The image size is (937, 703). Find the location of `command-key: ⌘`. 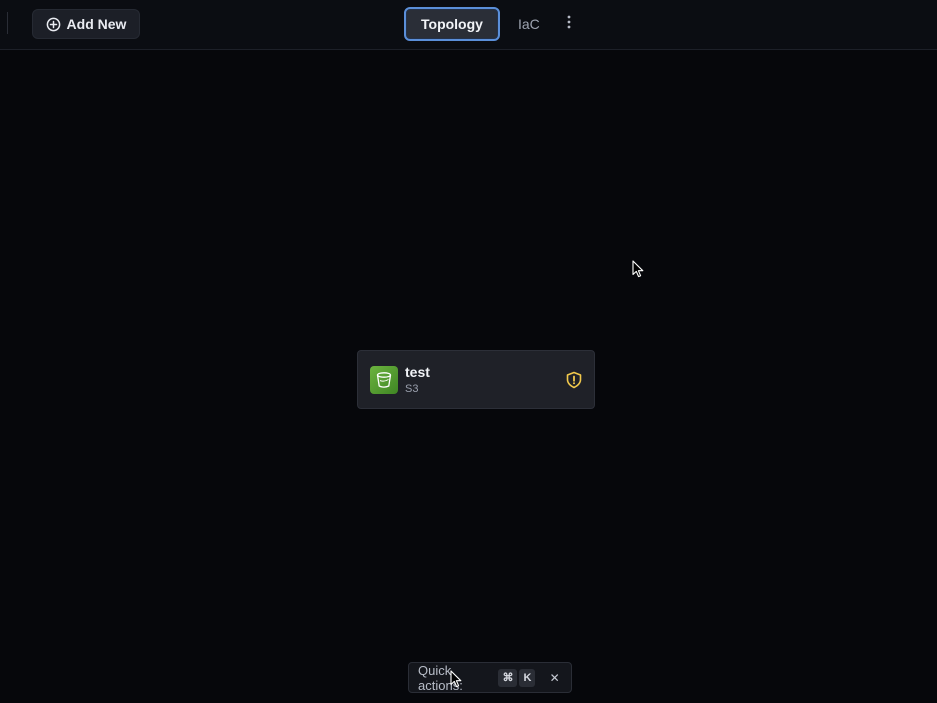

command-key: ⌘ is located at coordinates (508, 677).